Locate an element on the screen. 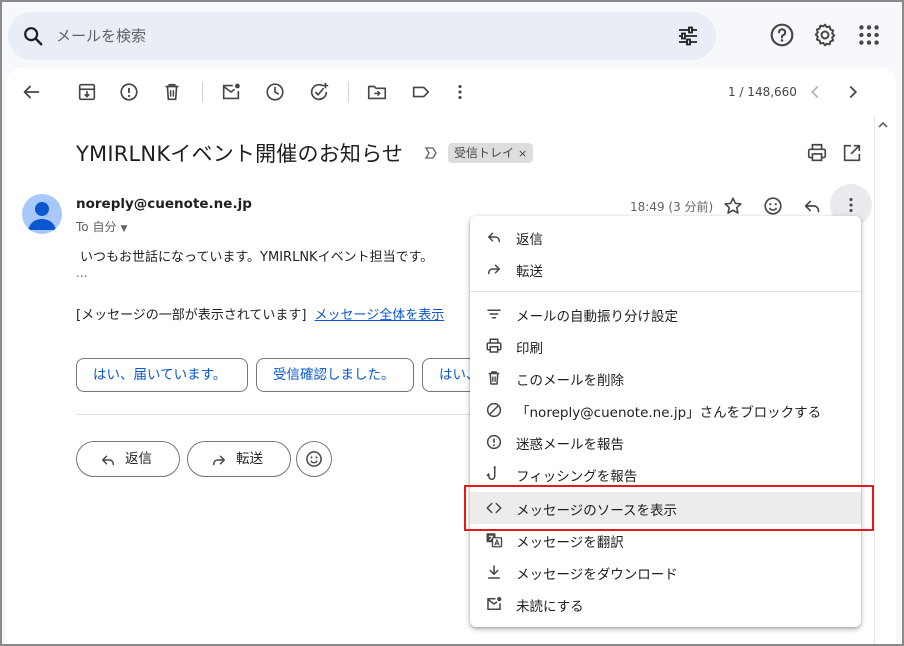  spam-icon is located at coordinates (494, 442).